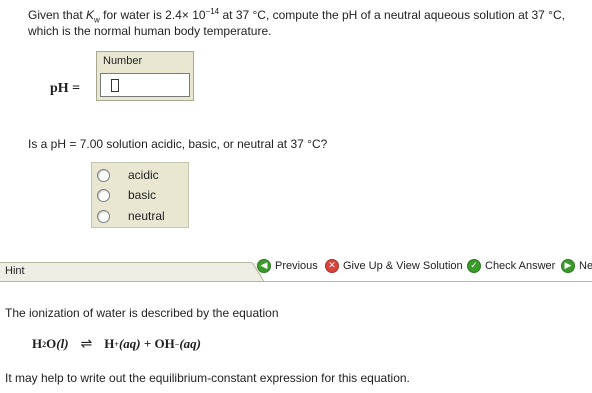 The height and width of the screenshot is (393, 592). Describe the element at coordinates (147, 343) in the screenshot. I see `eq-plus: +` at that location.